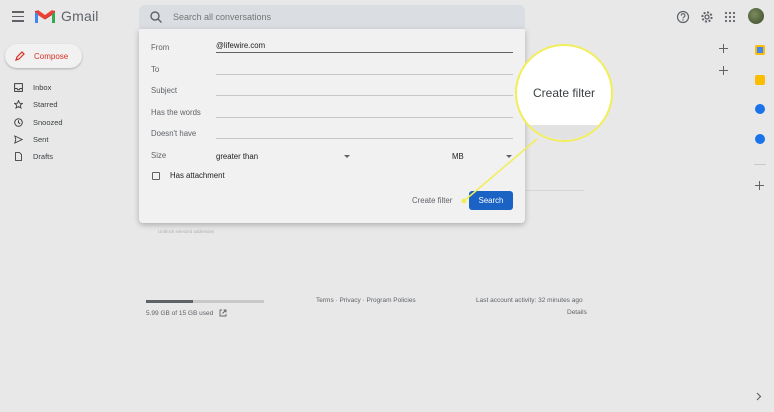  Describe the element at coordinates (759, 396) in the screenshot. I see `chevron-right-icon` at that location.